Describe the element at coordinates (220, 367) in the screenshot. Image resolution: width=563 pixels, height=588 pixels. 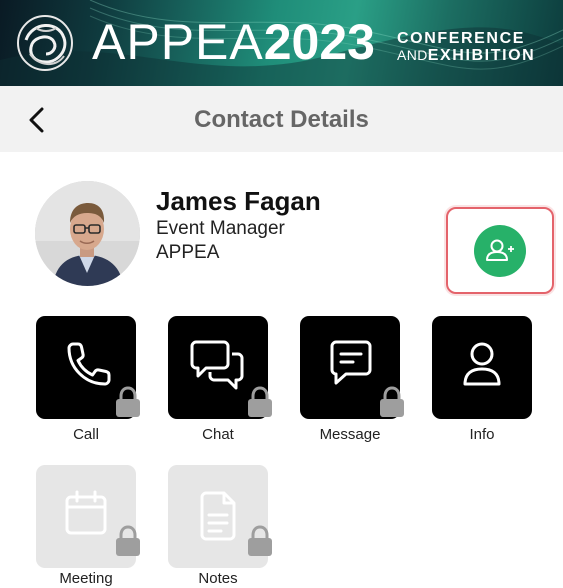
I see `chat-button` at that location.